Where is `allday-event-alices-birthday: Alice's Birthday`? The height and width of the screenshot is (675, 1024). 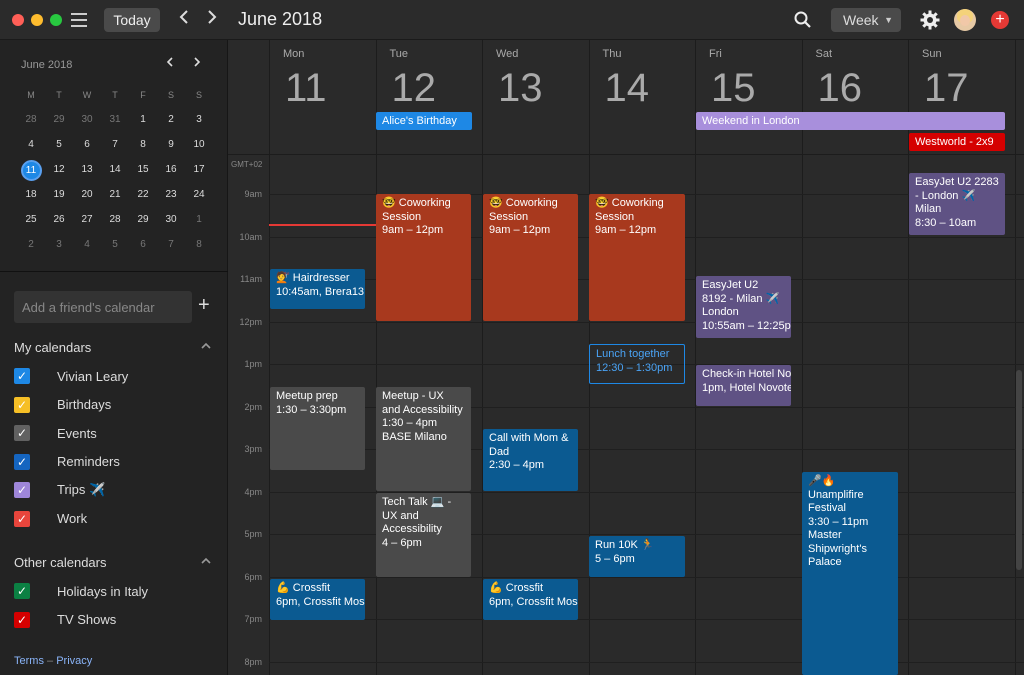
allday-event-alices-birthday: Alice's Birthday is located at coordinates (424, 121).